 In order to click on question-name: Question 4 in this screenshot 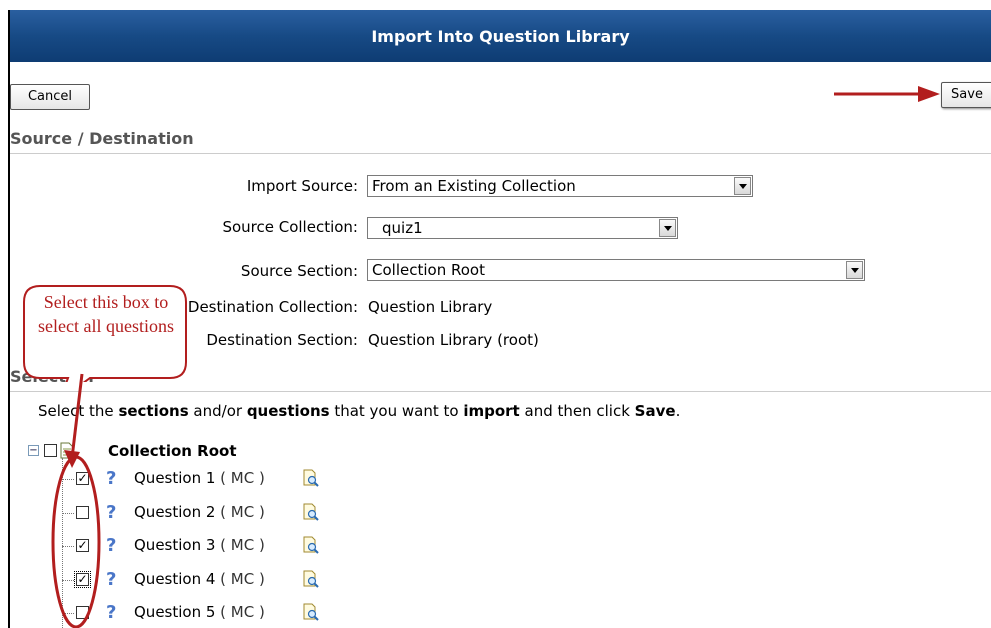, I will do `click(177, 579)`.